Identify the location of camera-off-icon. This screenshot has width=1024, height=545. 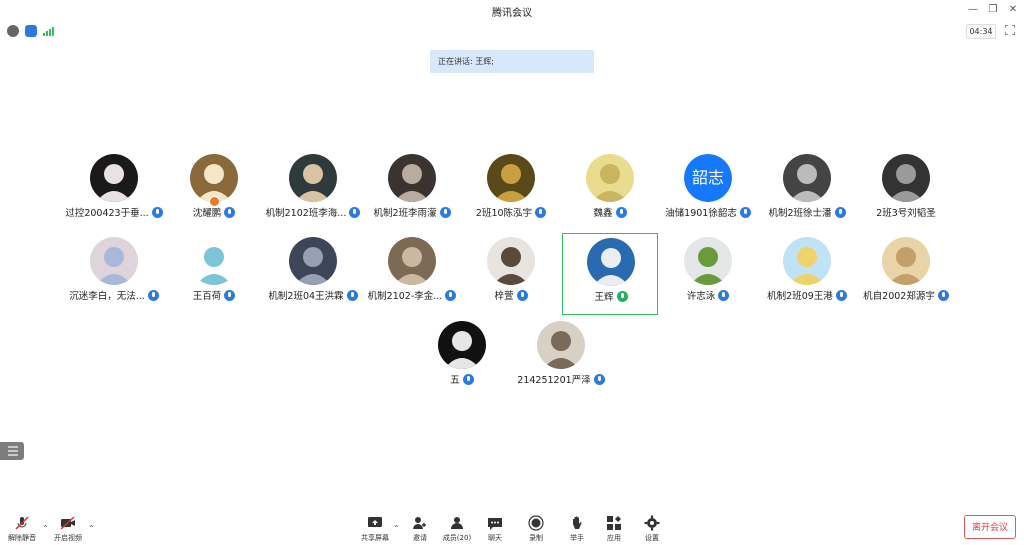
(67, 523).